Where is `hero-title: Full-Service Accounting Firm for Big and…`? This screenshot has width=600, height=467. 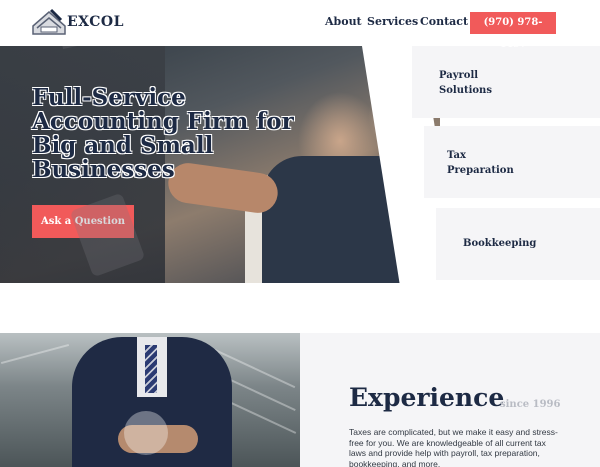 hero-title: Full-Service Accounting Firm for Big and… is located at coordinates (163, 133).